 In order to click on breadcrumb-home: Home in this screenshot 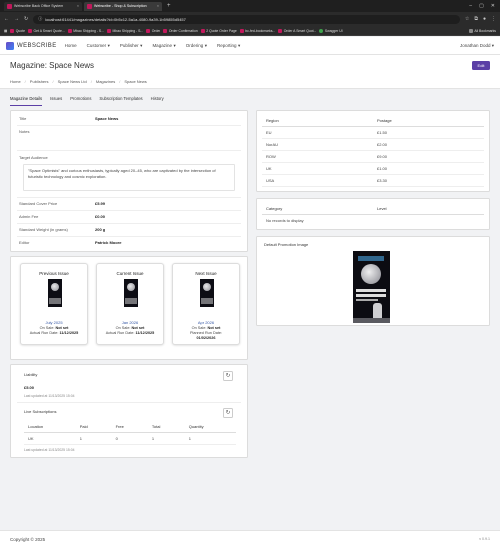, I will do `click(15, 81)`.